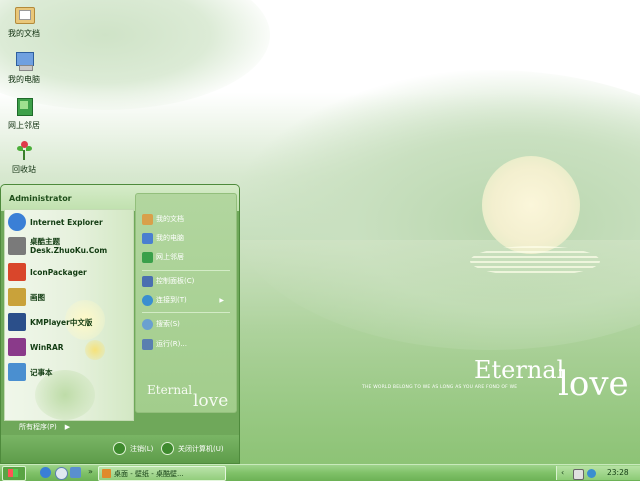  Describe the element at coordinates (24, 33) in the screenshot. I see `desktop-icon-label: 我的文档` at that location.